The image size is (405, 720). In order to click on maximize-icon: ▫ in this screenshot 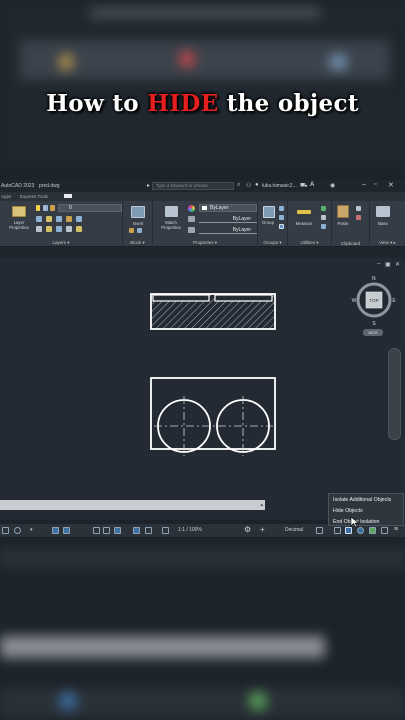, I will do `click(375, 184)`.